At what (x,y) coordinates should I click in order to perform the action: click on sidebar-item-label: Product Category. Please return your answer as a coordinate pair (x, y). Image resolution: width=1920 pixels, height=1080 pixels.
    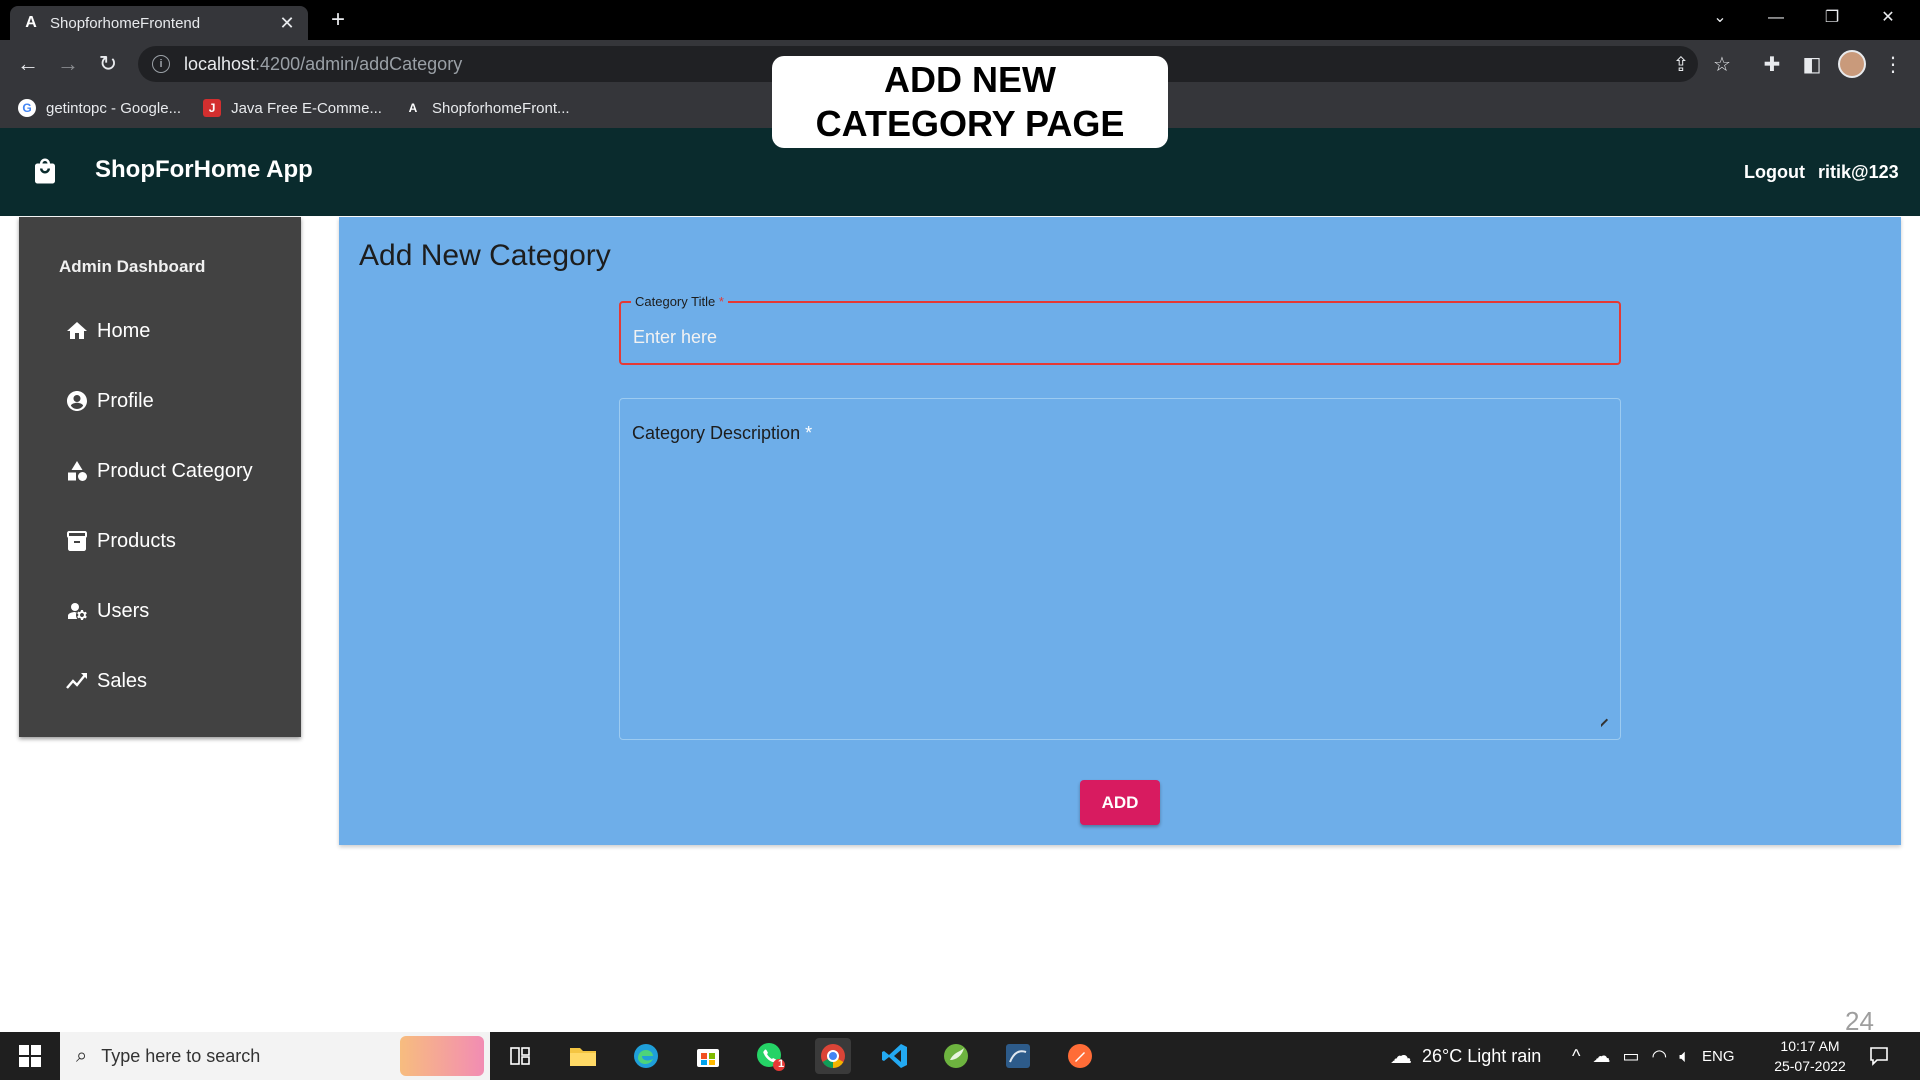
    Looking at the image, I should click on (175, 470).